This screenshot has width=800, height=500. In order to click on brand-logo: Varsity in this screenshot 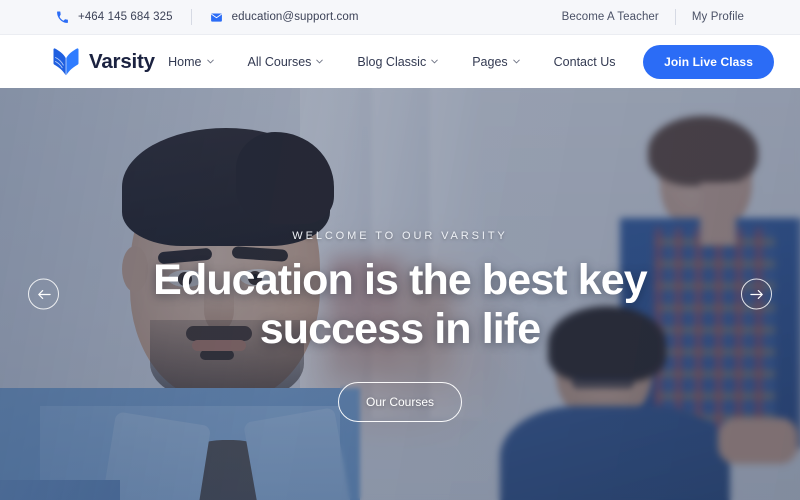, I will do `click(103, 61)`.